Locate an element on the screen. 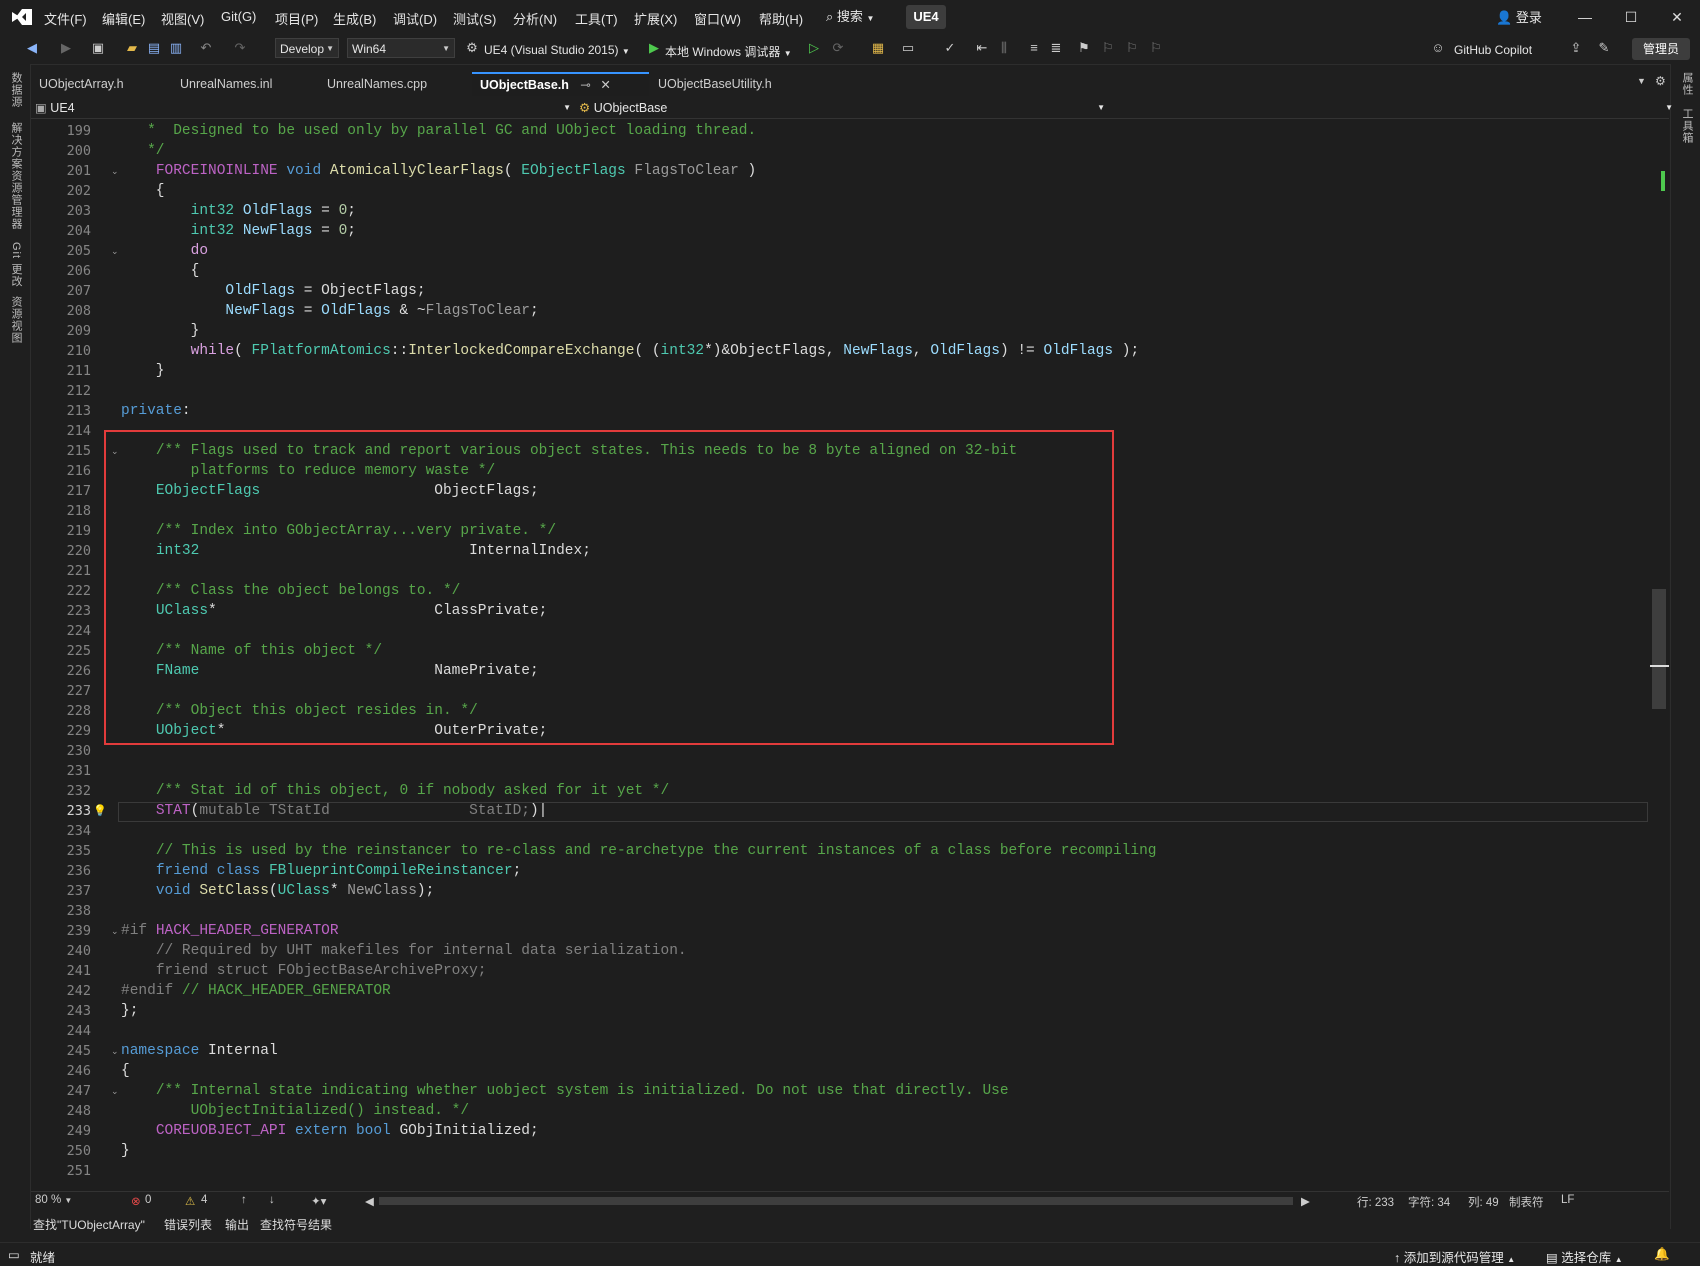 The image size is (1700, 1266). platform-dropdown: Win64 ▼ is located at coordinates (401, 48).